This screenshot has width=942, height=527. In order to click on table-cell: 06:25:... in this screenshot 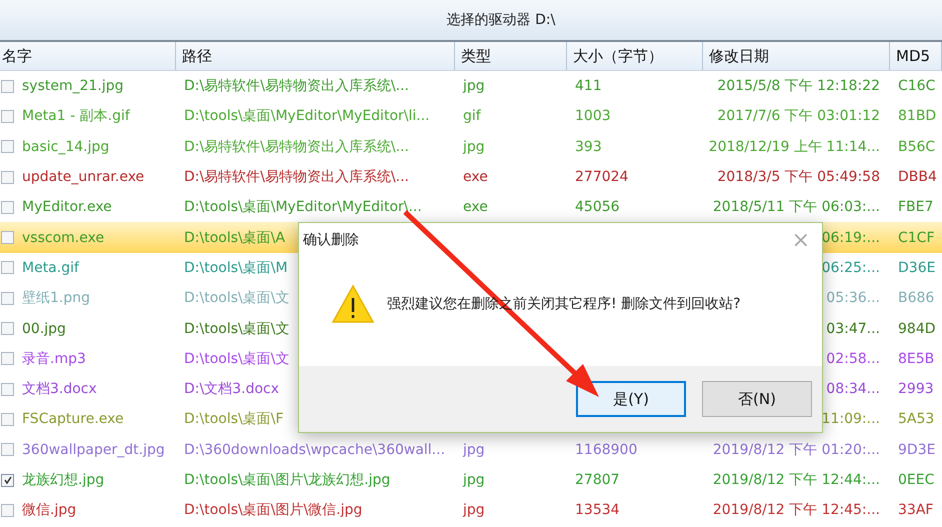, I will do `click(851, 268)`.